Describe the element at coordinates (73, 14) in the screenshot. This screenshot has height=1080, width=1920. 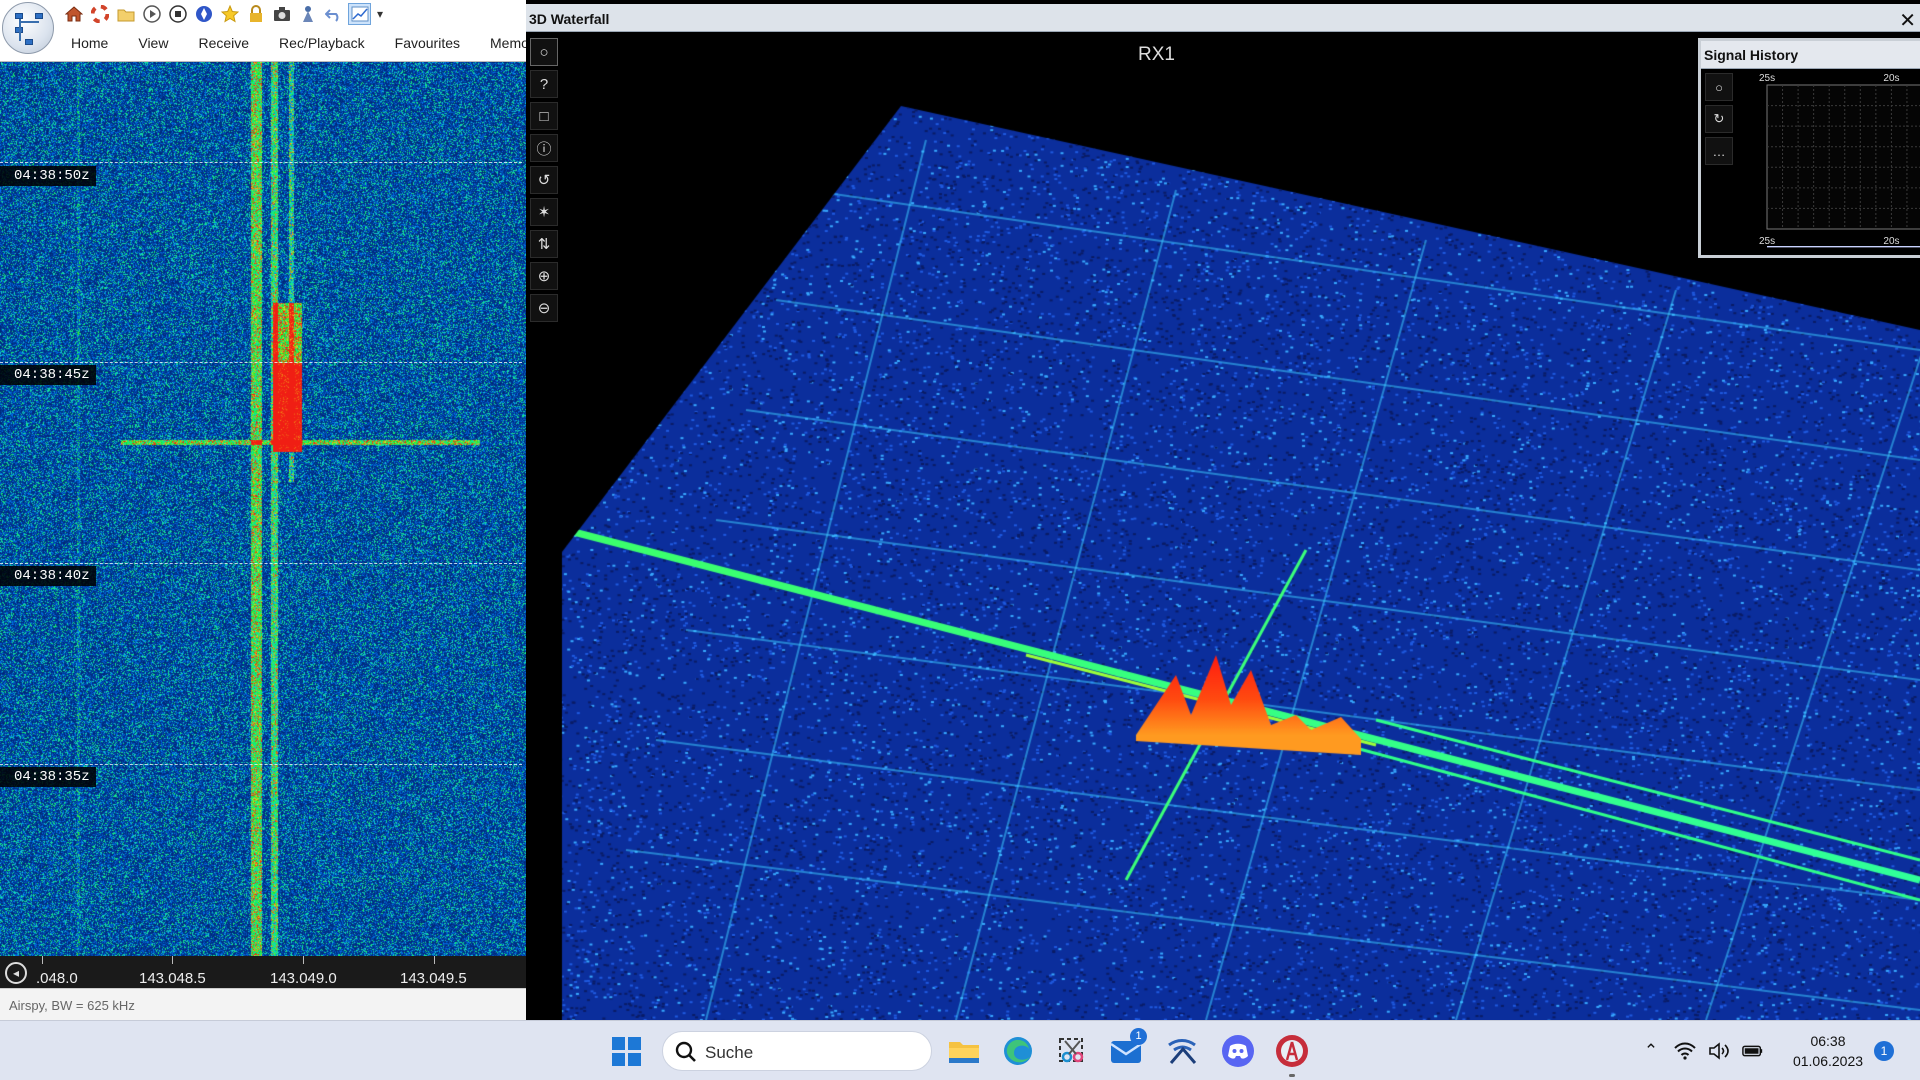
I see `home-icon` at that location.